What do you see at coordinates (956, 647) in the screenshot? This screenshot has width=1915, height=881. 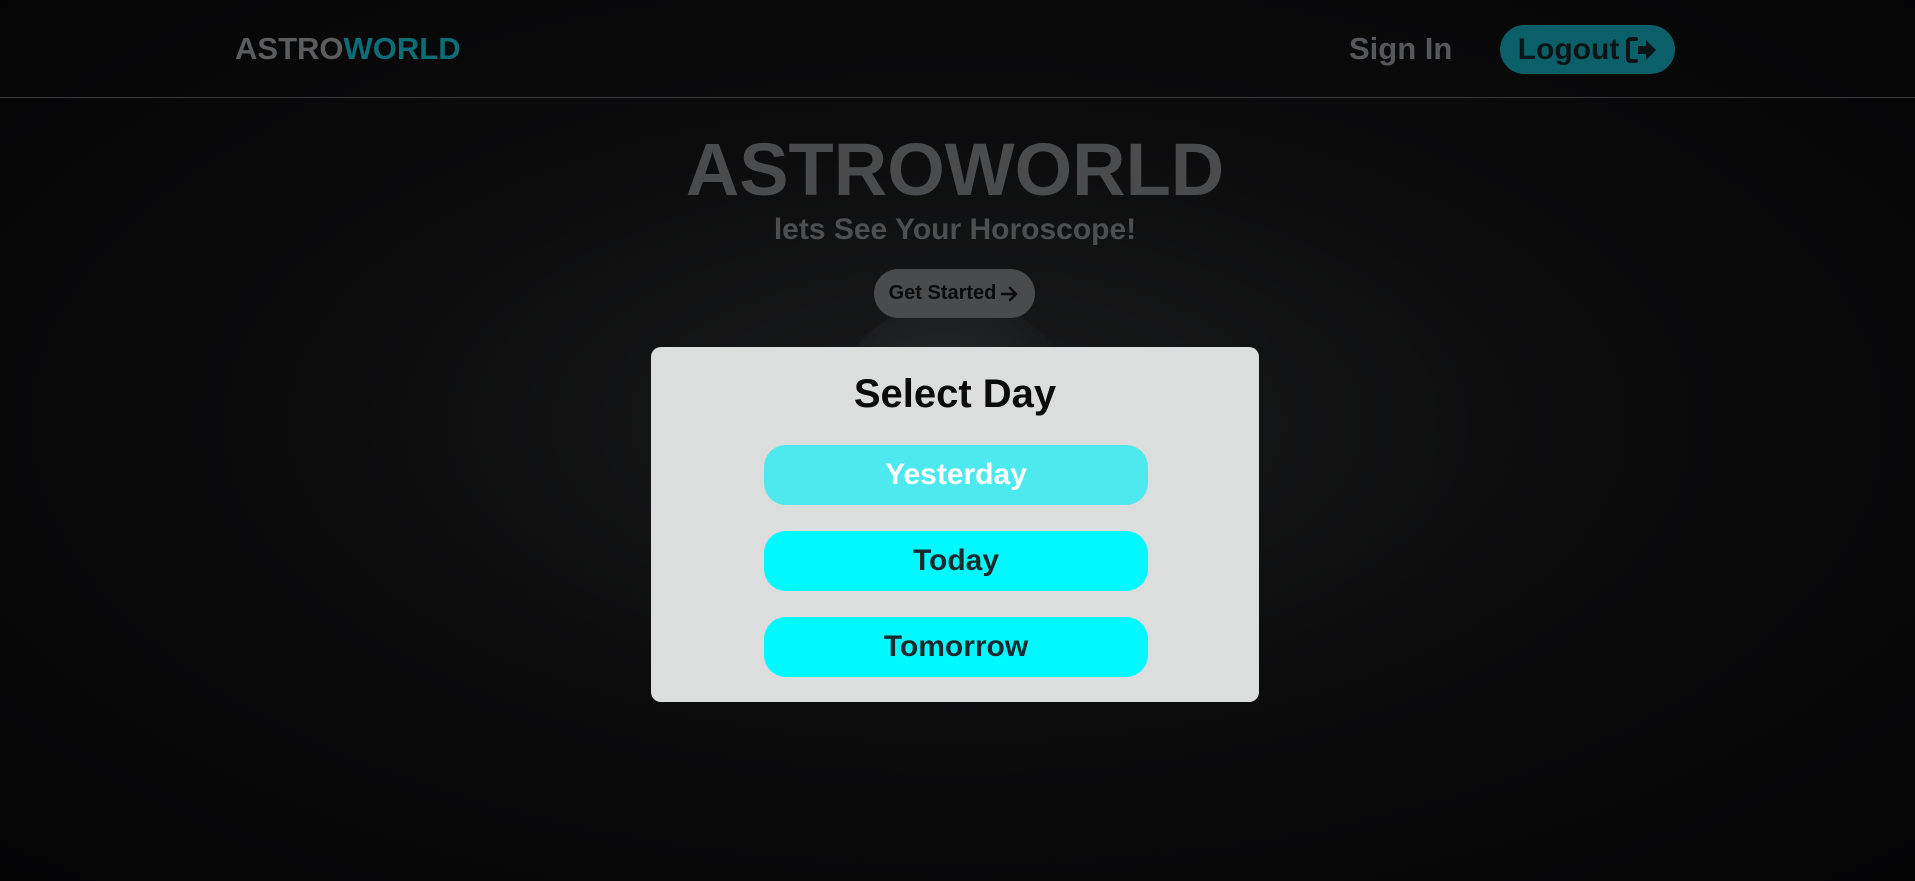 I see `tomorrow-button: Tomorrow` at bounding box center [956, 647].